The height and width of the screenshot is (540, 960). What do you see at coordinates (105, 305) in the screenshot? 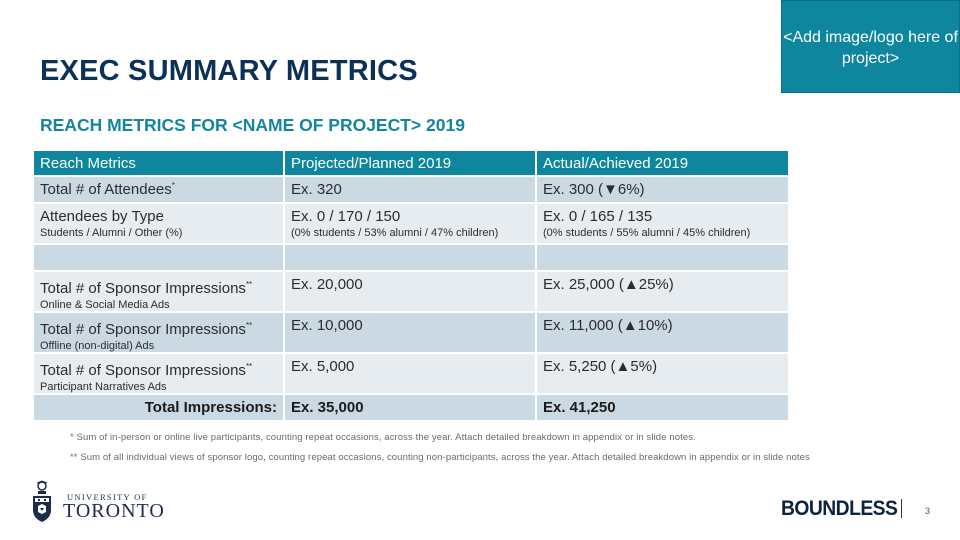
I see `metric-sublabel: Online & Social Media Ads` at bounding box center [105, 305].